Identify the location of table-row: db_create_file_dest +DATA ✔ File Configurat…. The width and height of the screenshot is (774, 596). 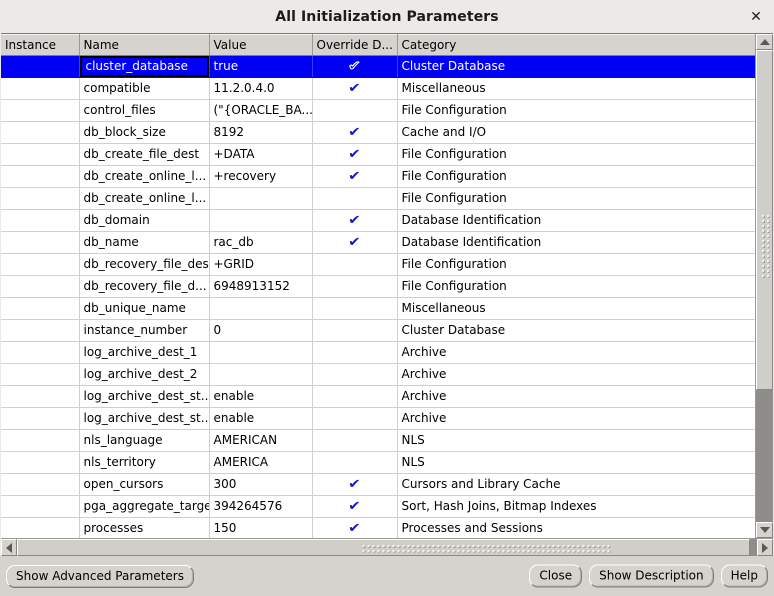
(378, 154).